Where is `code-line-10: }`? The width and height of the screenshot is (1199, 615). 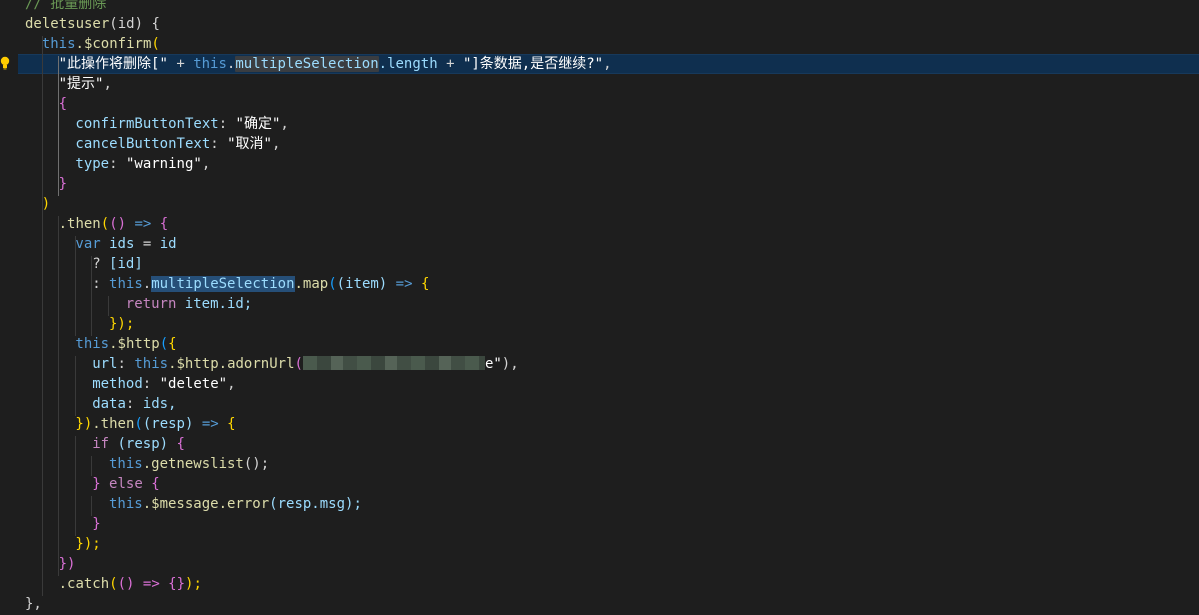 code-line-10: } is located at coordinates (599, 184).